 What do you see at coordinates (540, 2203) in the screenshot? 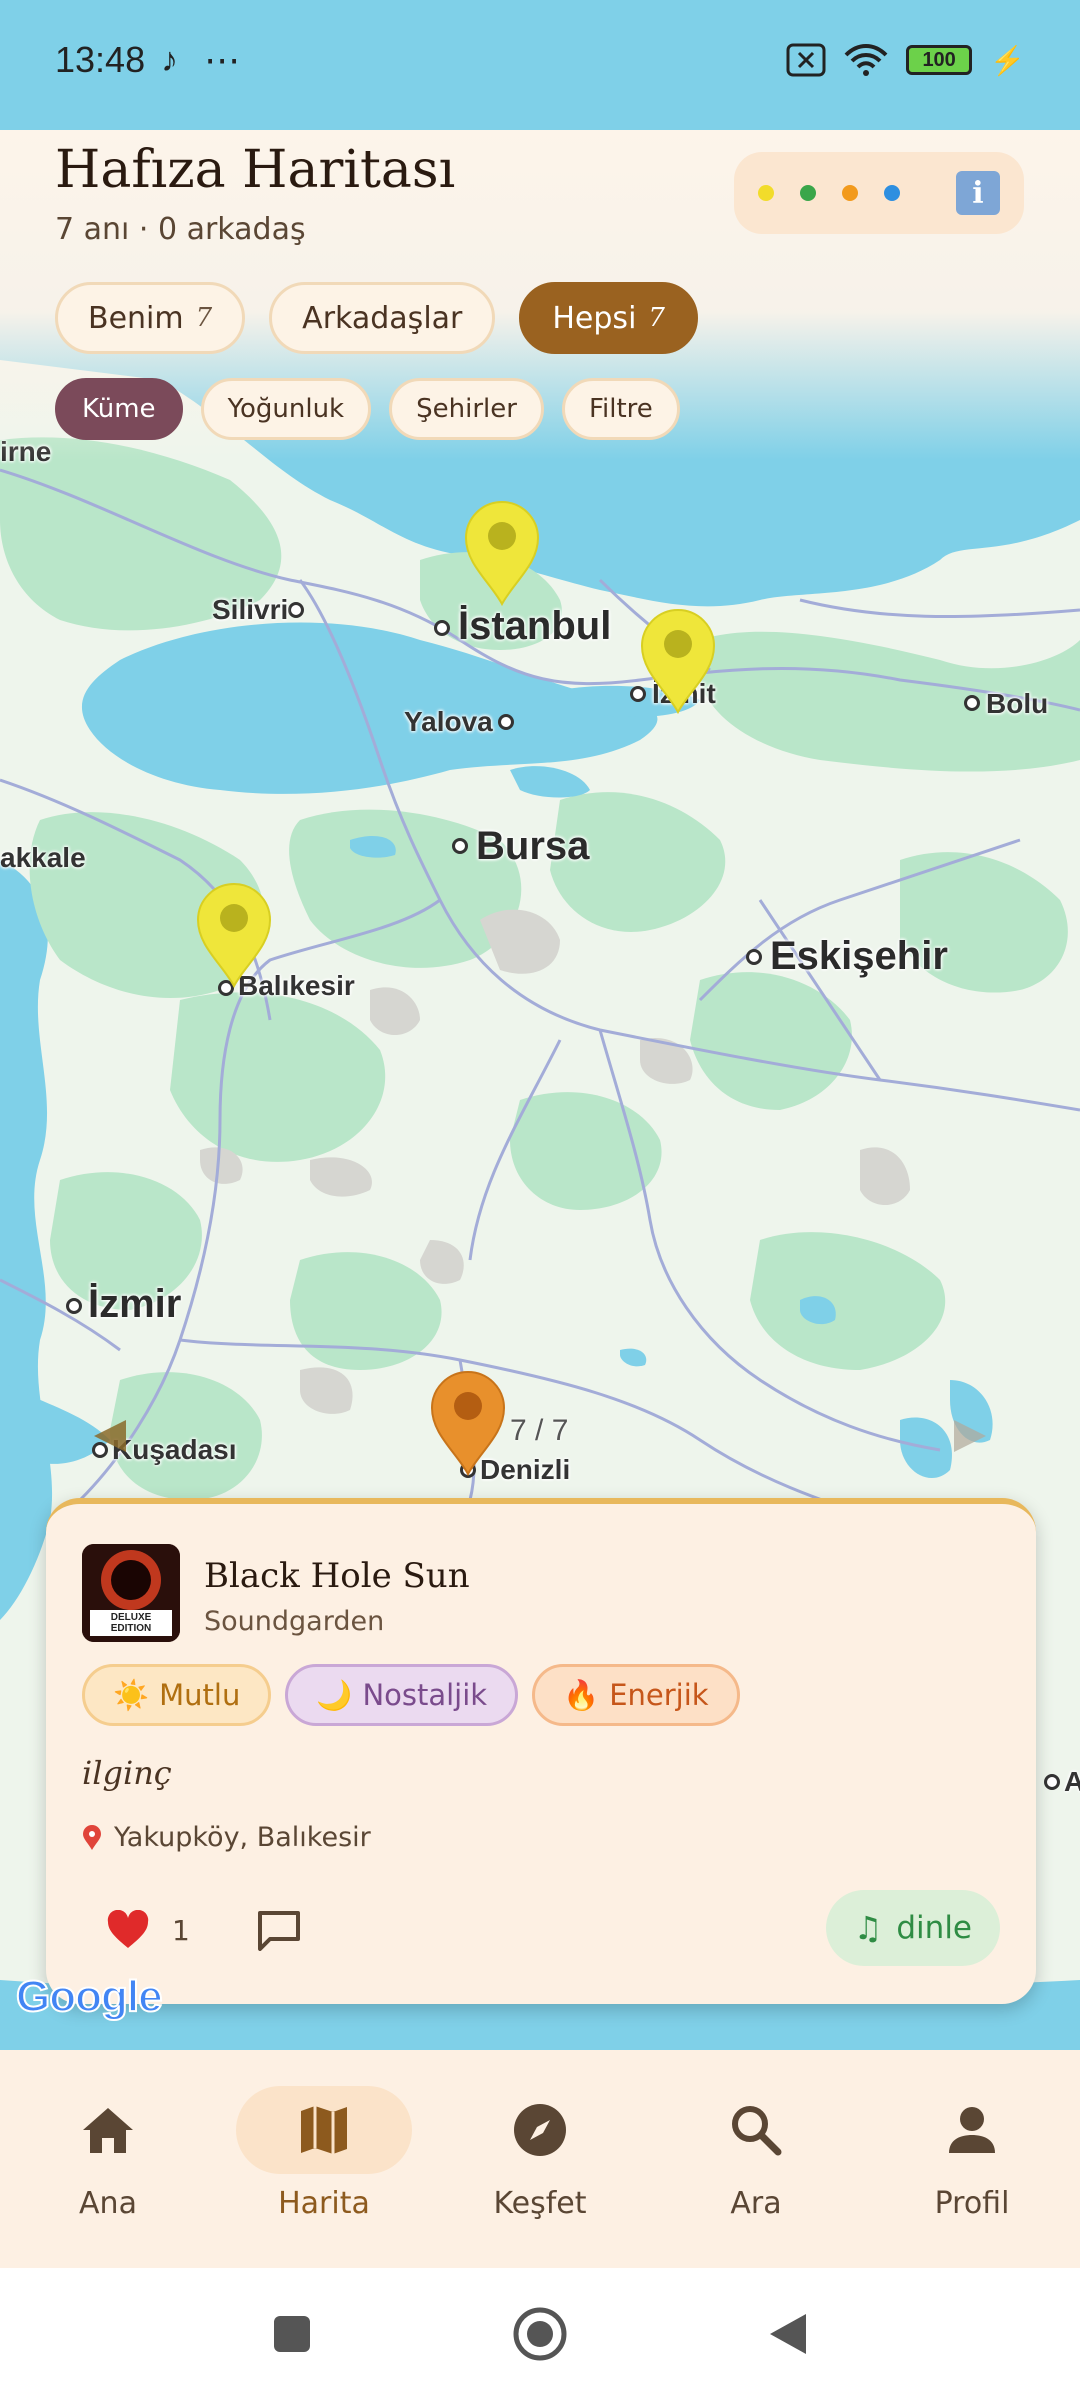
I see `nav-label: Keşfet` at bounding box center [540, 2203].